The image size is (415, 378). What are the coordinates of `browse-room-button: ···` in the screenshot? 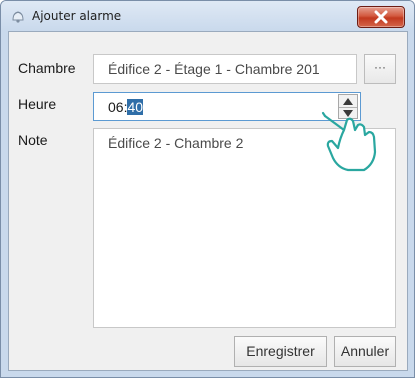 It's located at (380, 69).